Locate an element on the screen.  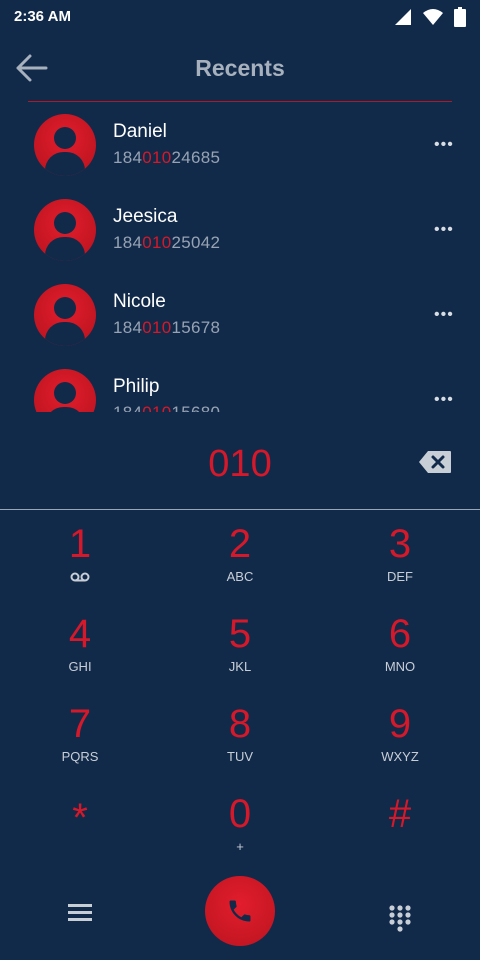
key-digit: # is located at coordinates (400, 814).